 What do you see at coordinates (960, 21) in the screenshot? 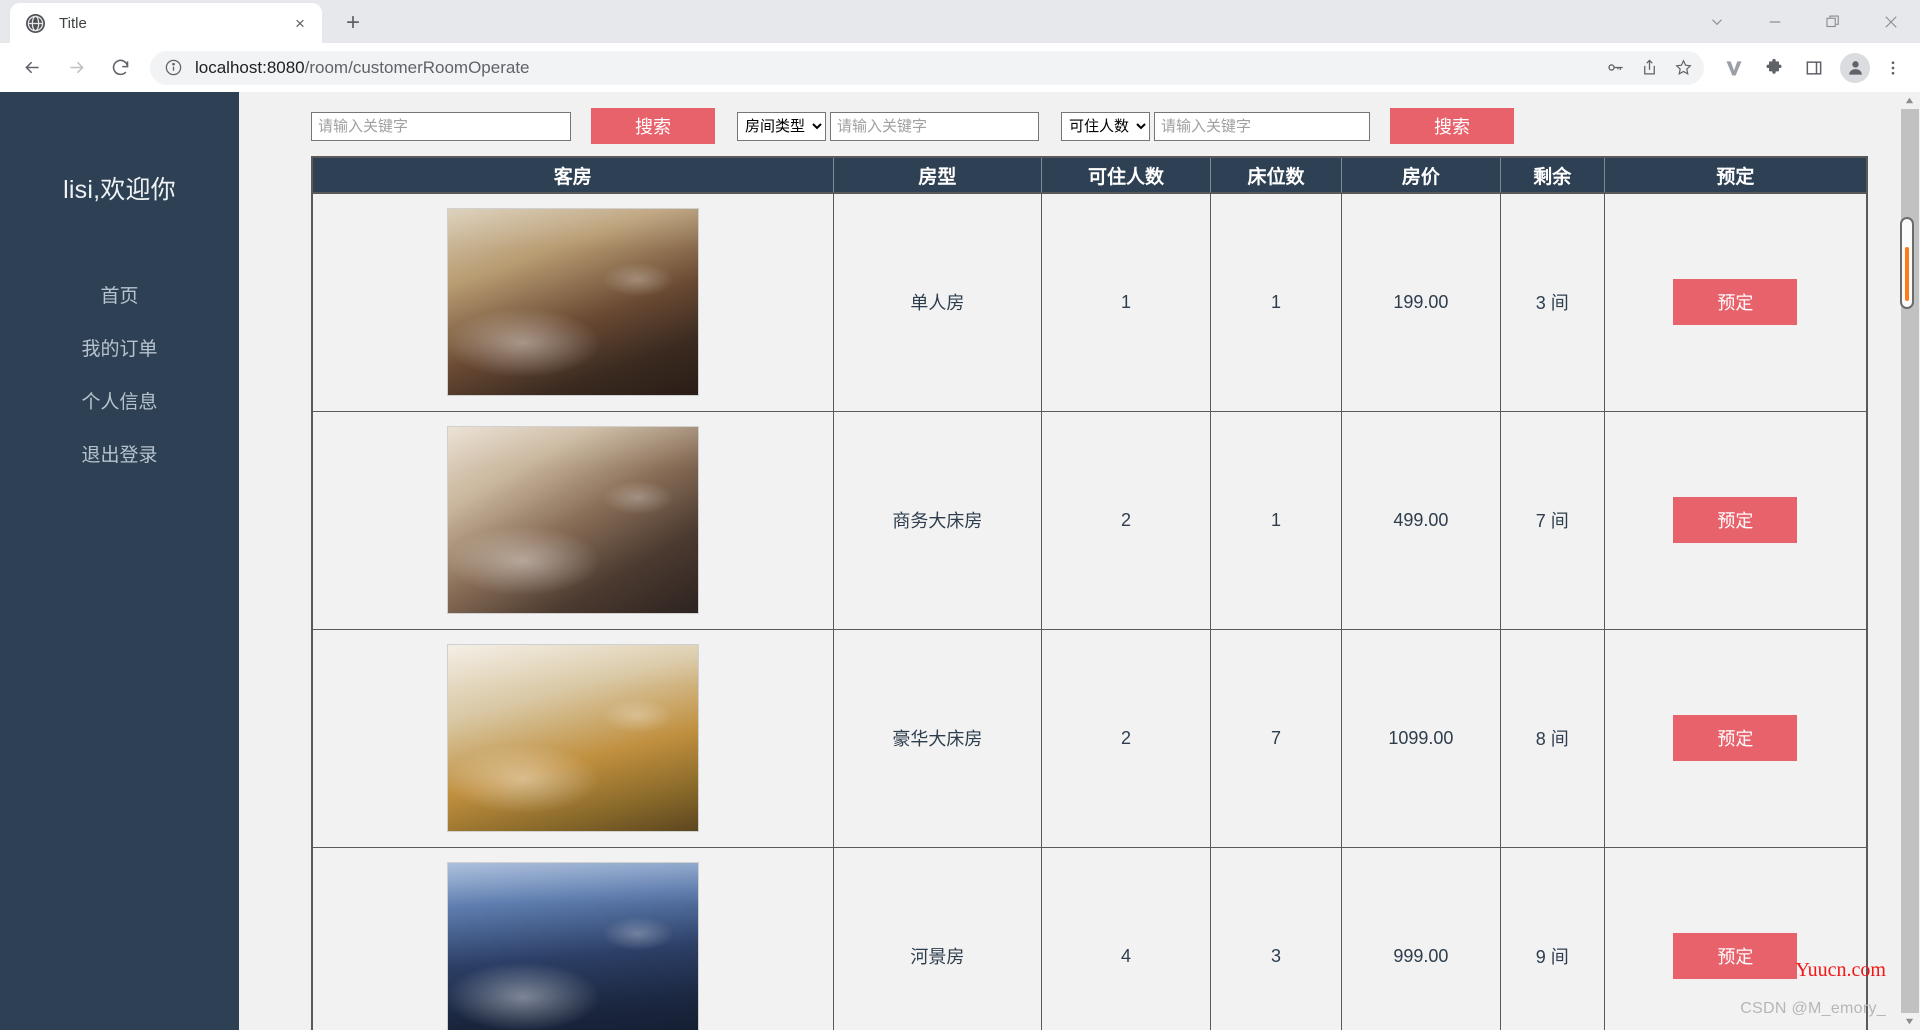
I see `tab-strip: Title × +` at bounding box center [960, 21].